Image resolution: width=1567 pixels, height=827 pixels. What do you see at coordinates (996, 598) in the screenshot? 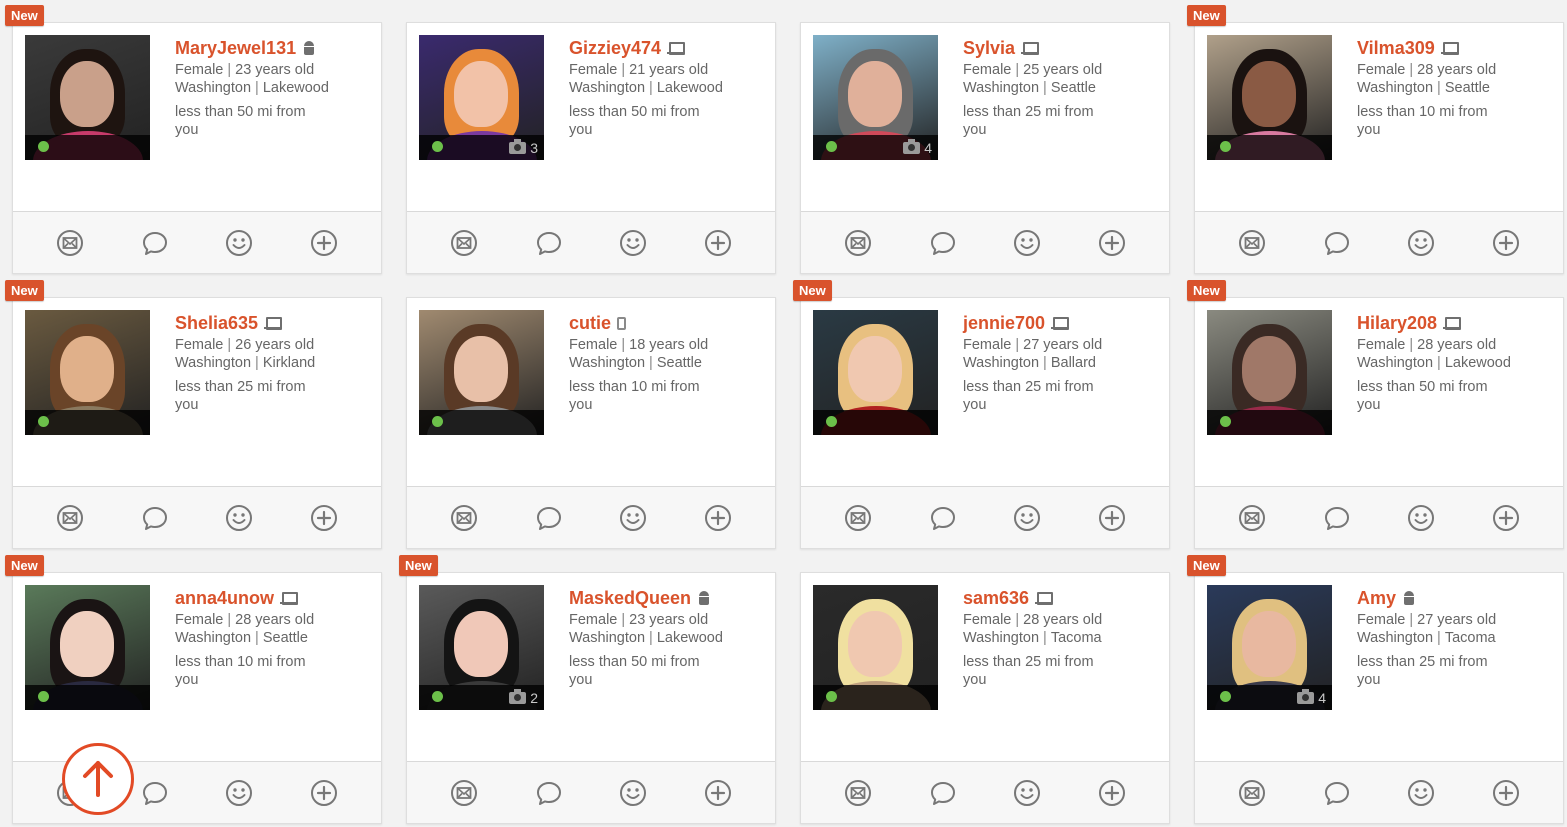
I see `profile-name-link: sam636` at bounding box center [996, 598].